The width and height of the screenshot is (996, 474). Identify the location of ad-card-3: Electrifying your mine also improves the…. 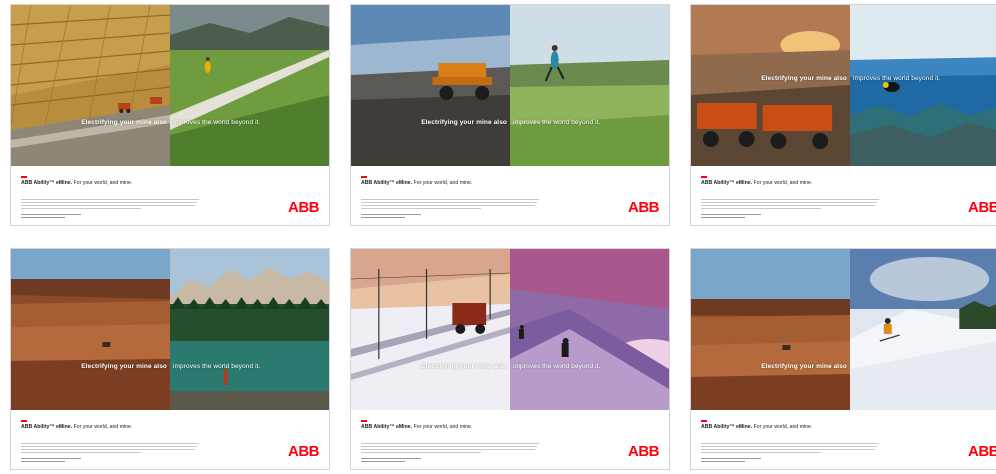
(843, 115).